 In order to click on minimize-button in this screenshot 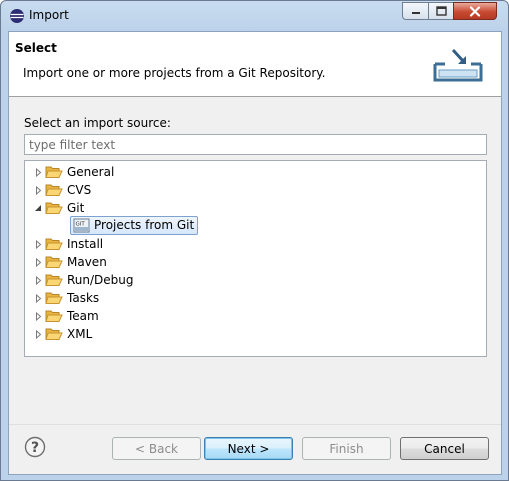, I will do `click(415, 11)`.